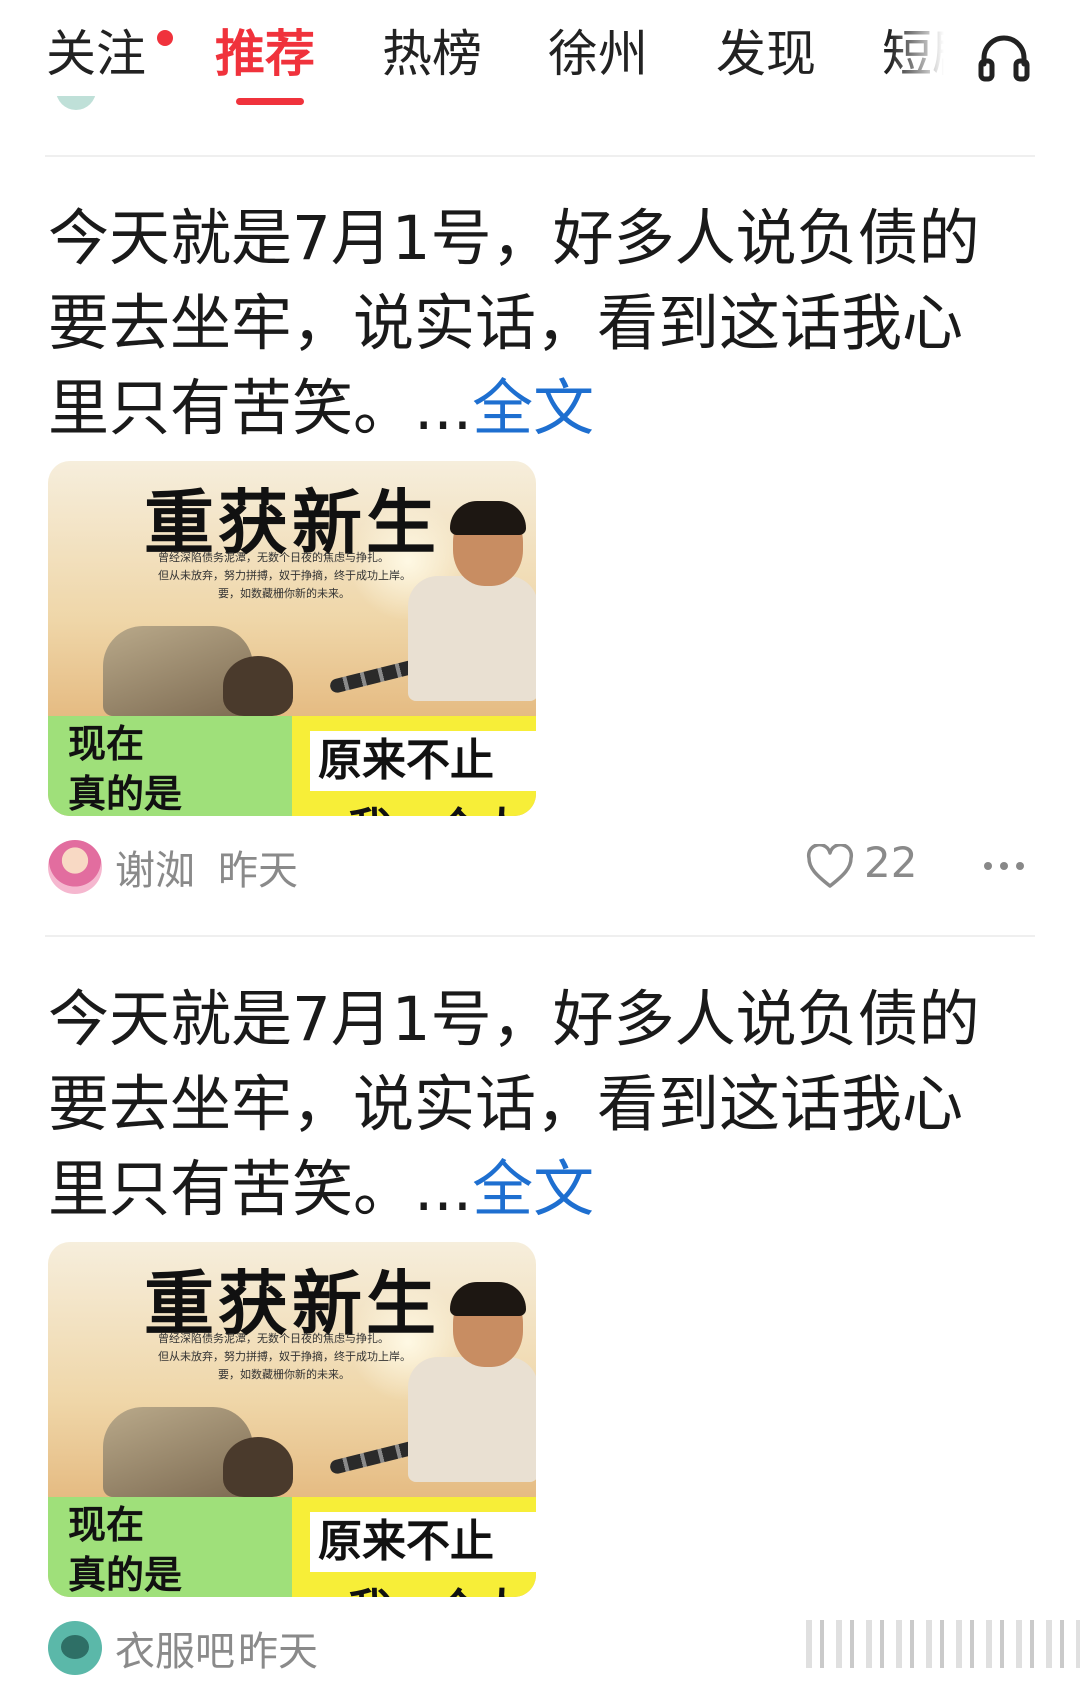  What do you see at coordinates (1005, 867) in the screenshot?
I see `more-options-icon` at bounding box center [1005, 867].